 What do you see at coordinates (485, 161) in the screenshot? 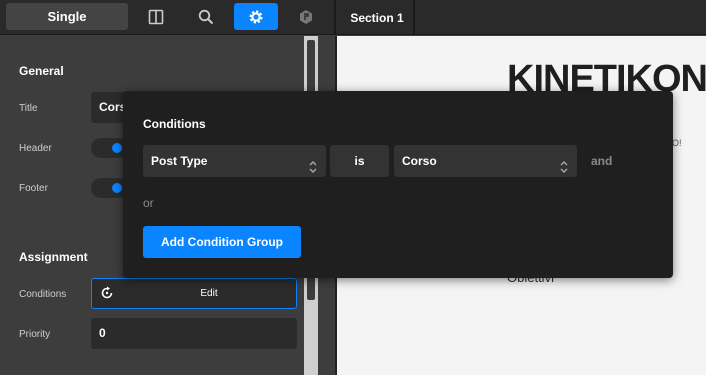
I see `condition-value-select: Corso` at bounding box center [485, 161].